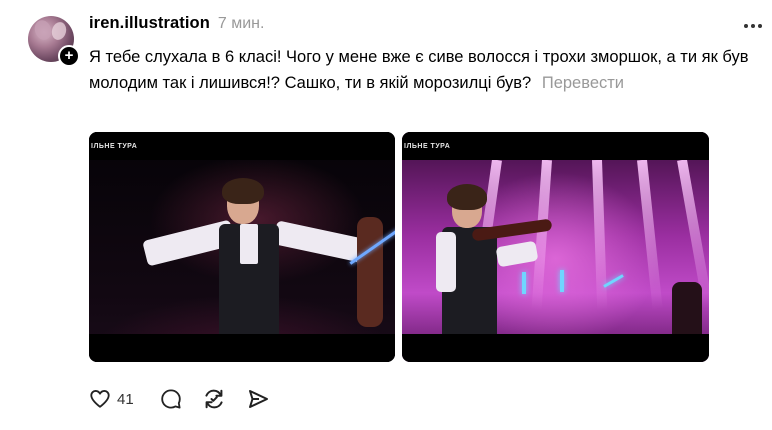  I want to click on heart-icon, so click(100, 399).